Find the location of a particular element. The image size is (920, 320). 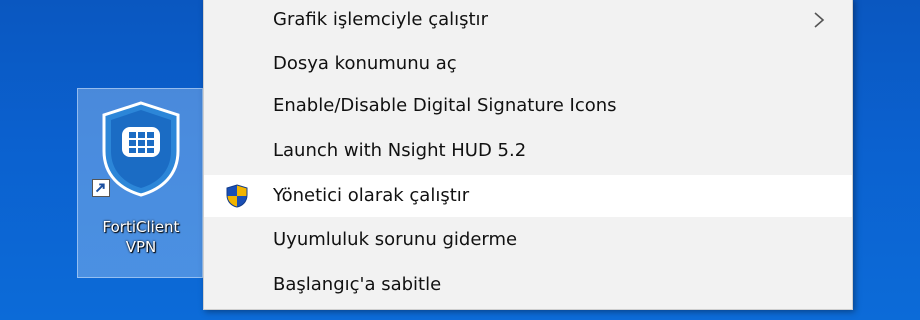

shortcut-label-line2: VPN is located at coordinates (141, 247).